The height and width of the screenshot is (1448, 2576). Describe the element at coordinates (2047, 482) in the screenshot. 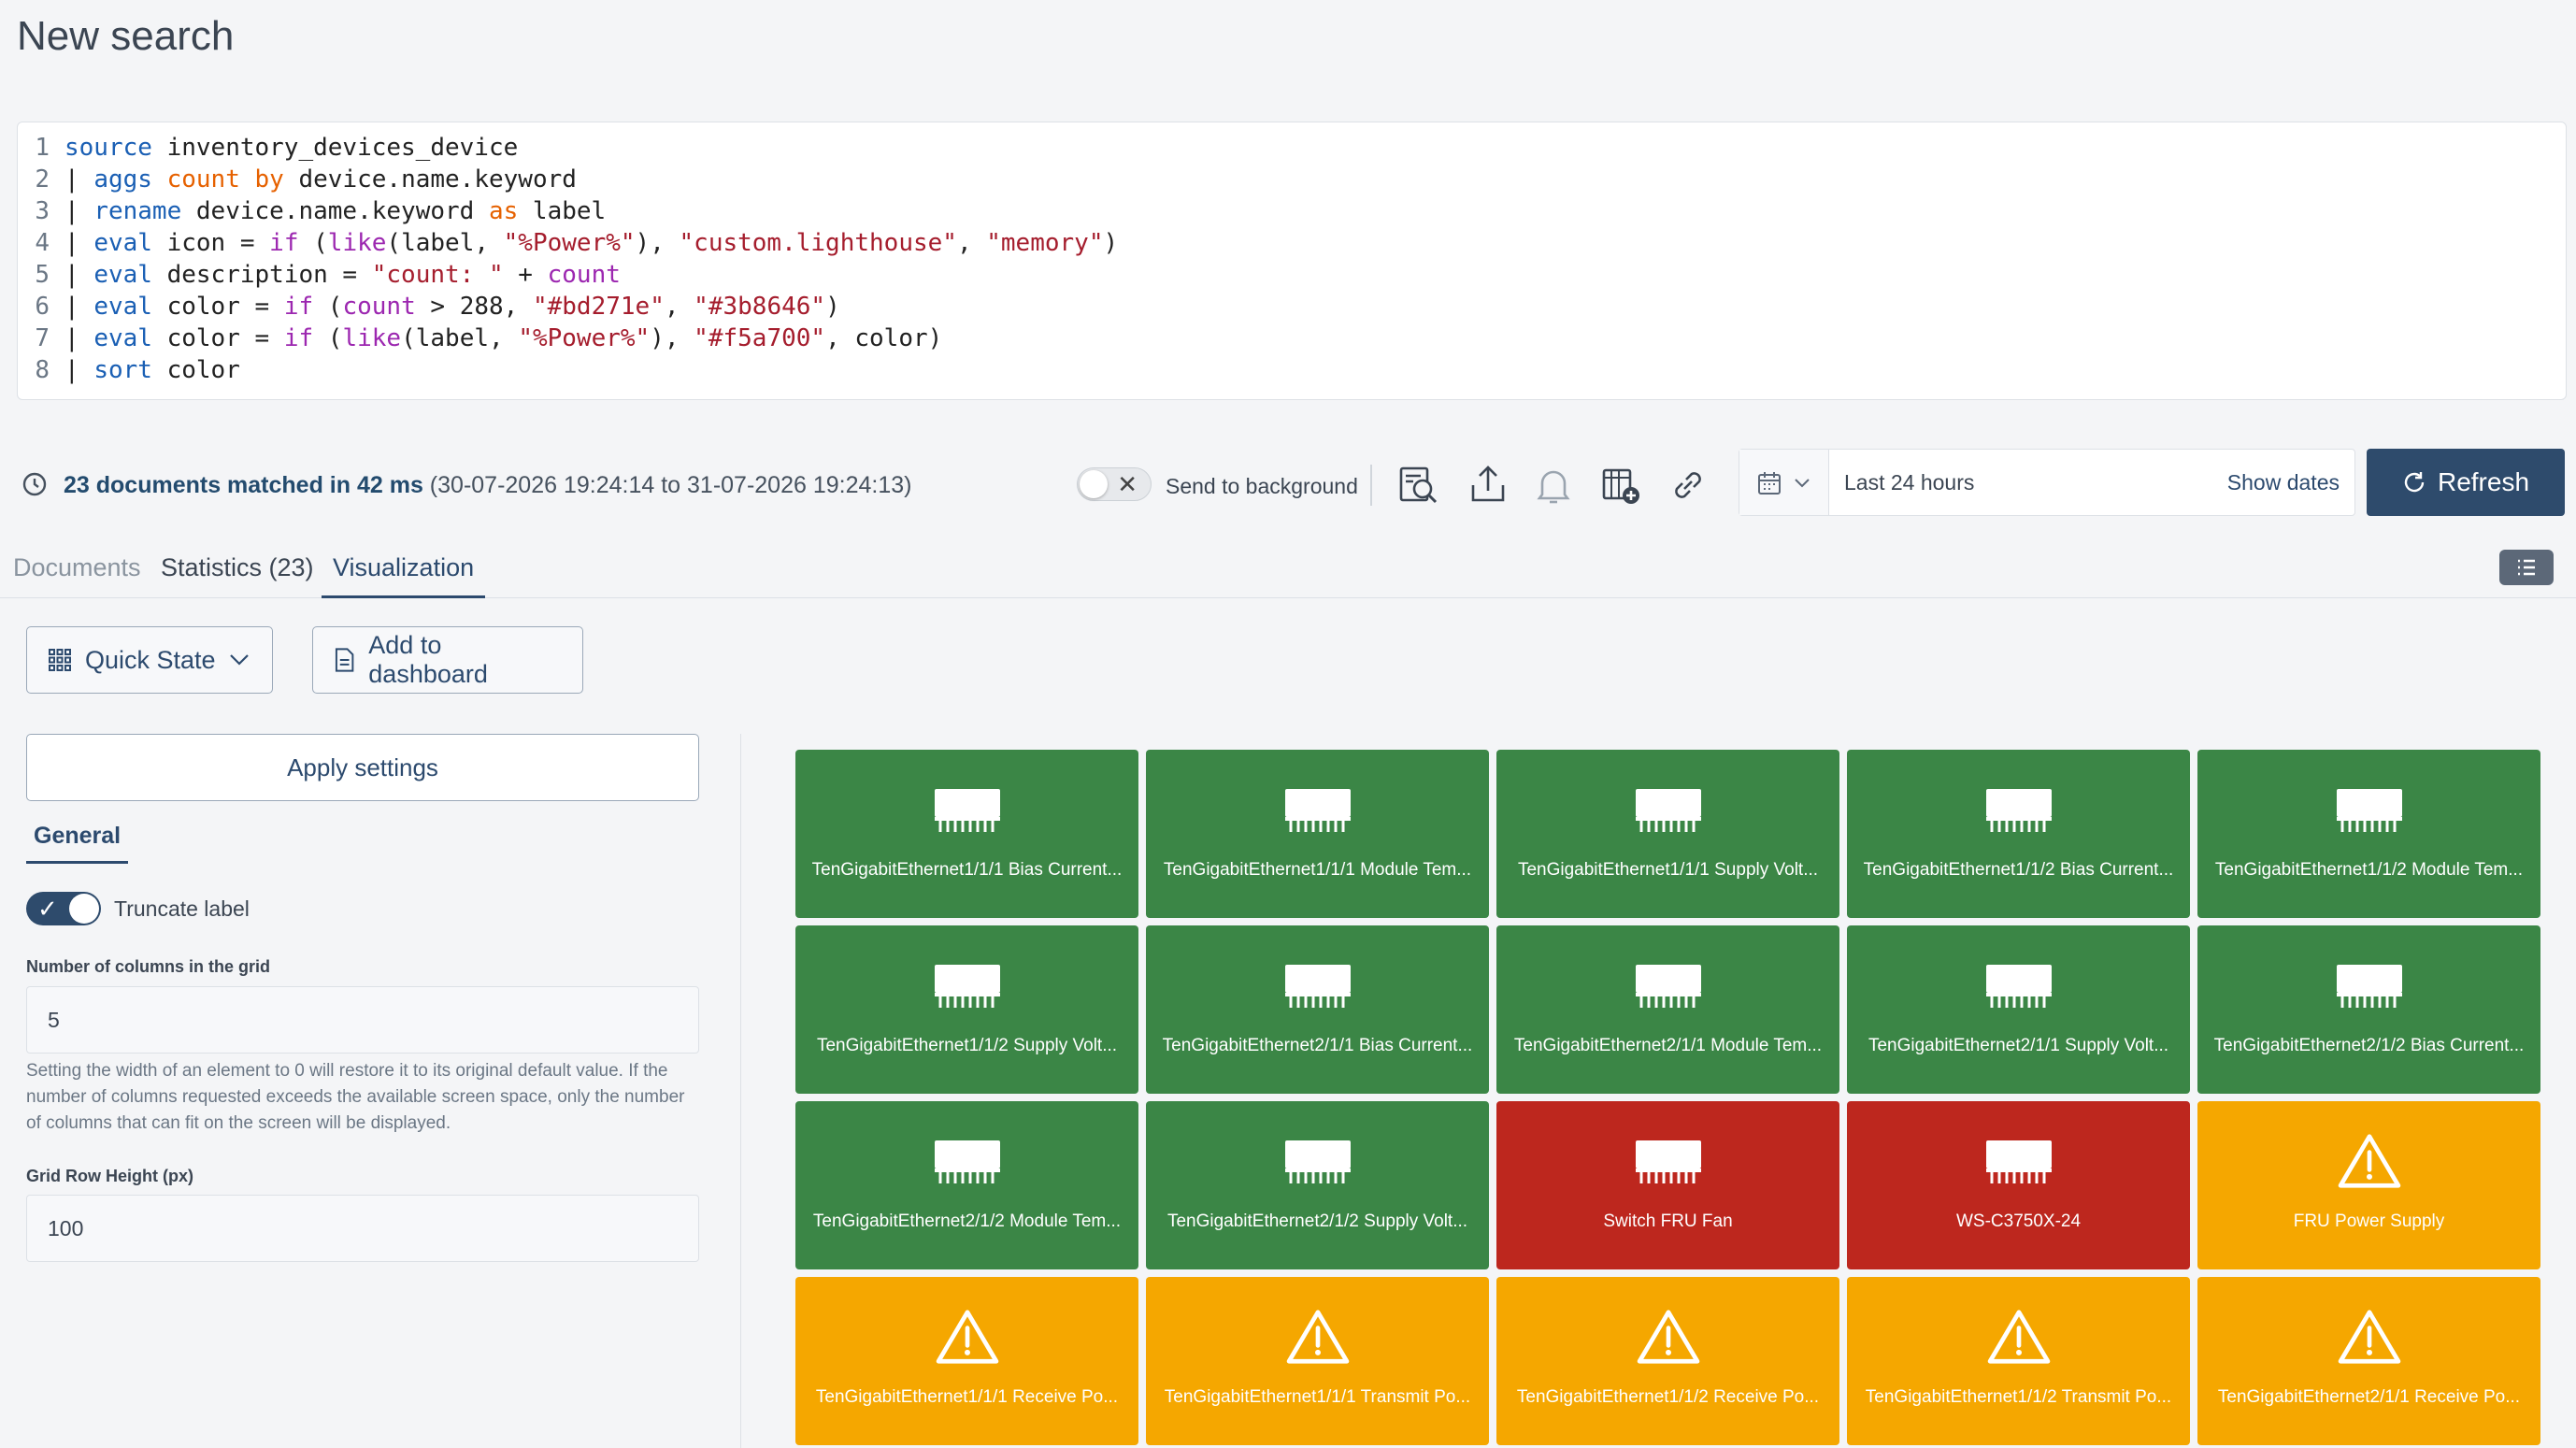

I see `time-range-picker: Last 24 hours Show dates` at that location.